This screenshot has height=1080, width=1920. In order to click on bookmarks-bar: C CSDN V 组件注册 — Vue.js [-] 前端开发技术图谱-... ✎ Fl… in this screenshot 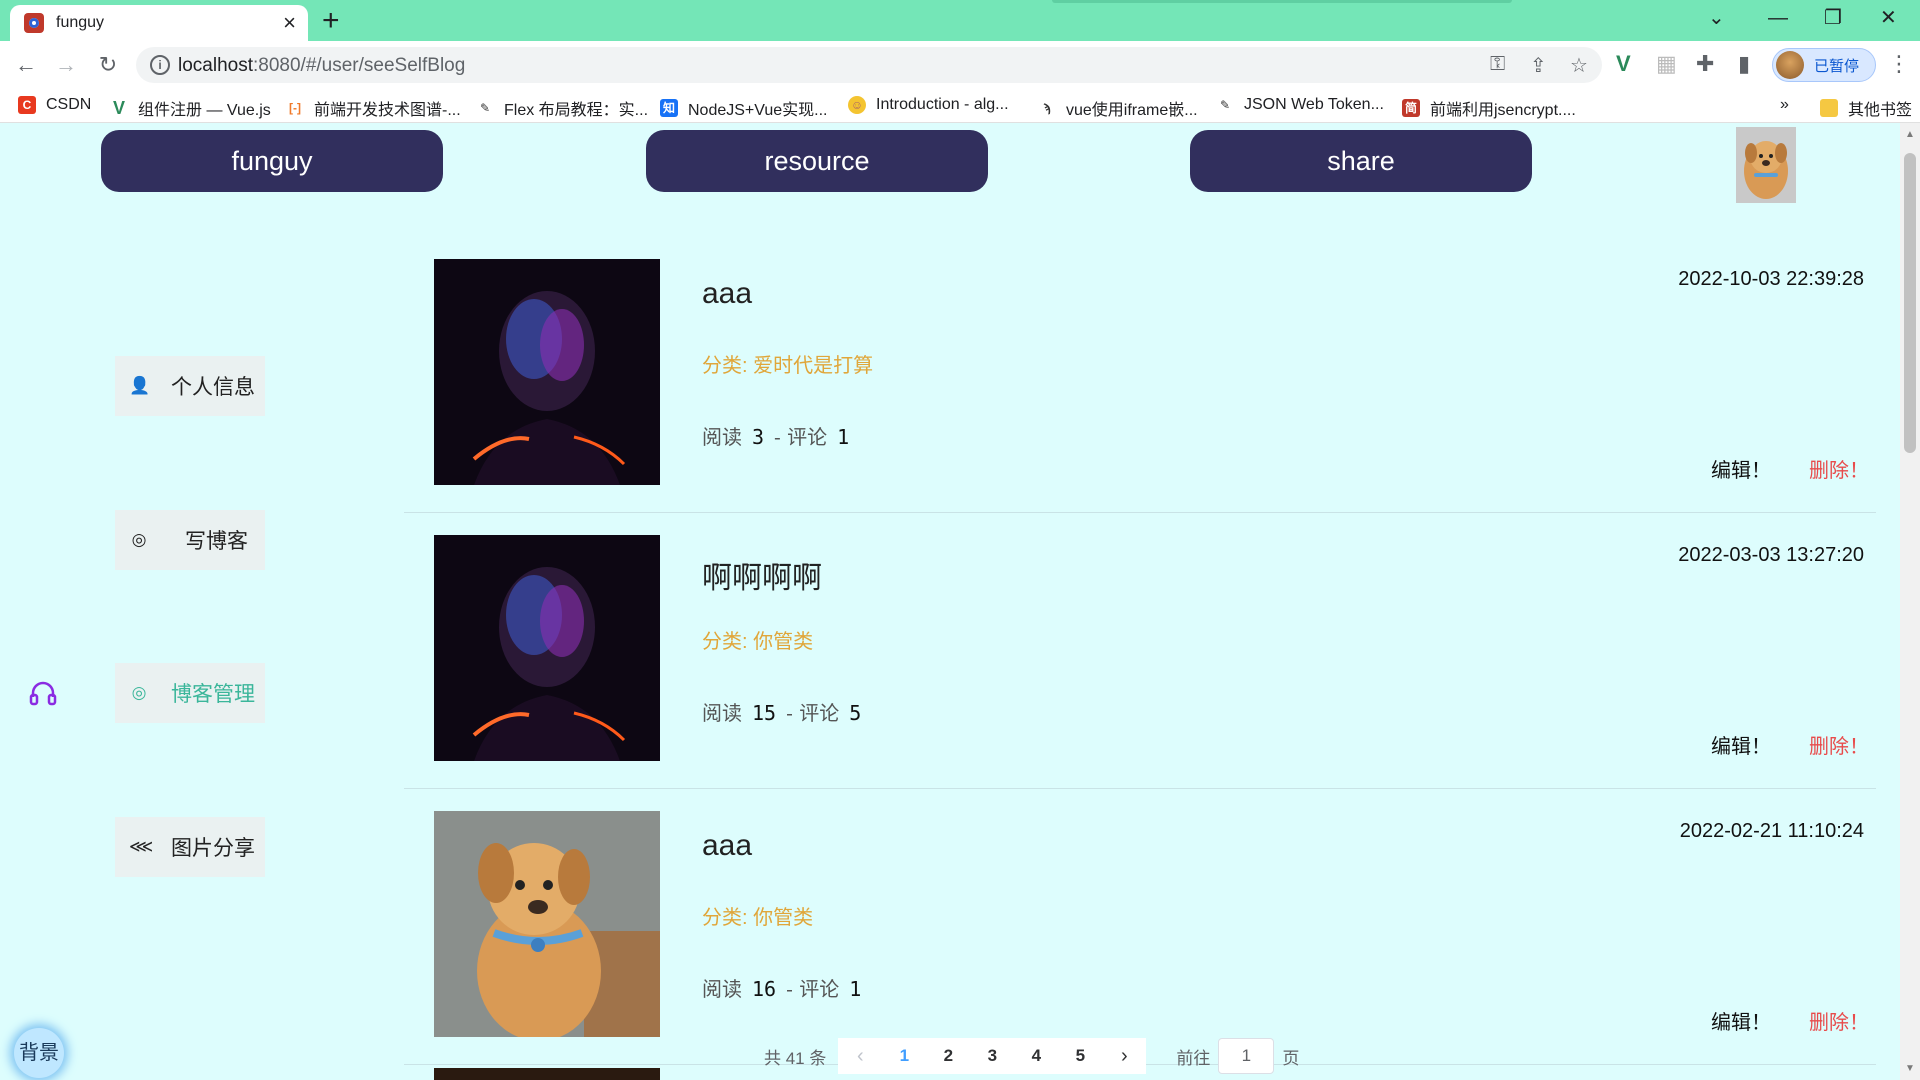, I will do `click(960, 106)`.